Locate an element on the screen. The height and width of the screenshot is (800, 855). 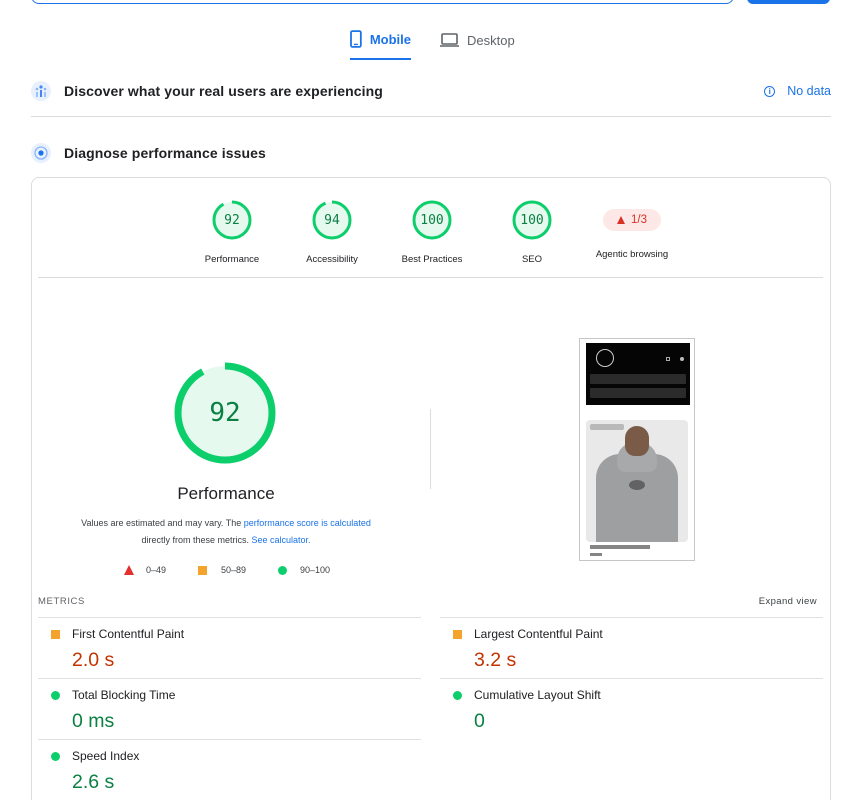
product-caption is located at coordinates (620, 547).